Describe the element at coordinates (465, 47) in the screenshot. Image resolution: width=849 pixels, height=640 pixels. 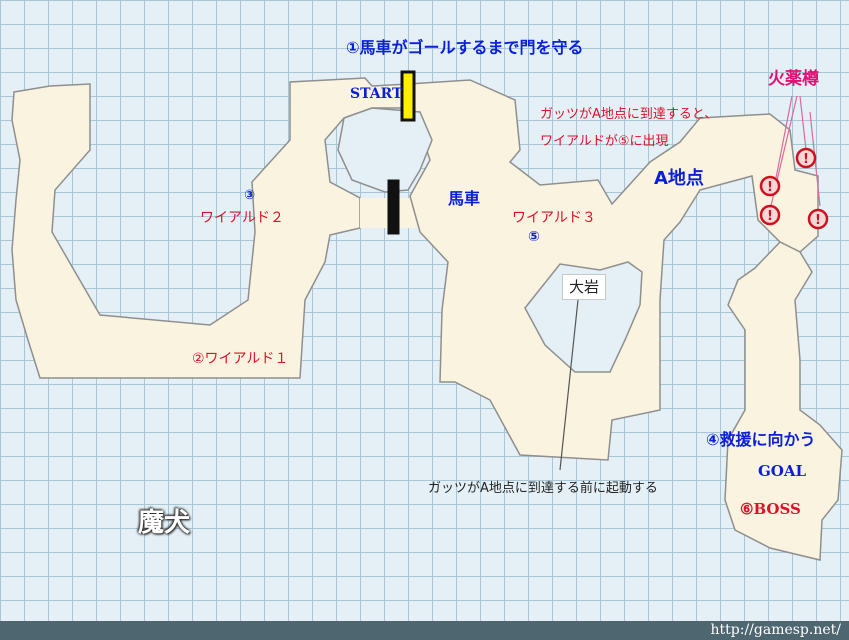
I see `objective-text: ①馬車がゴールするまで門を守る` at that location.